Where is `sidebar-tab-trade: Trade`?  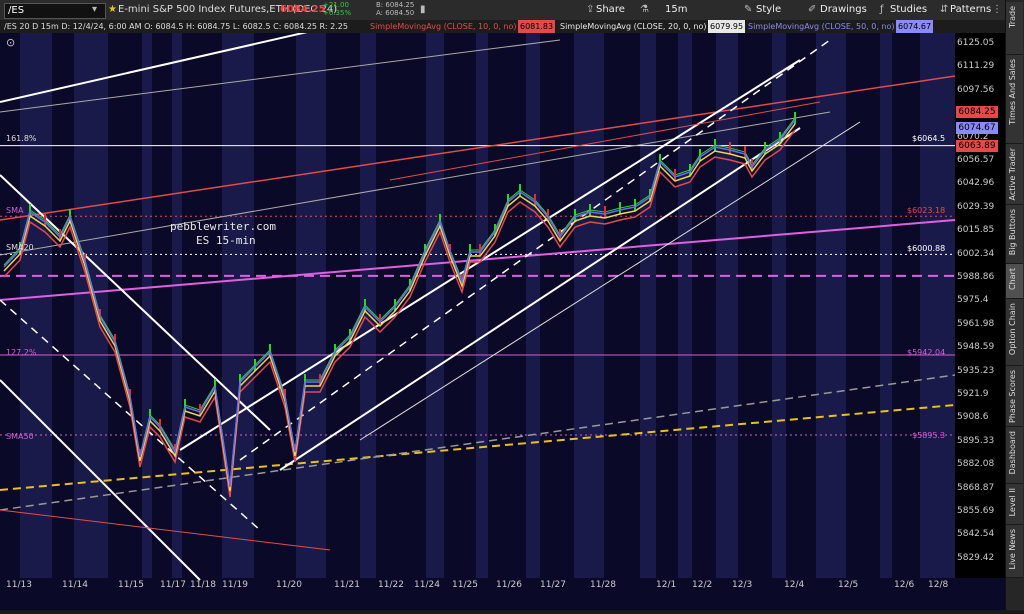 sidebar-tab-trade: Trade is located at coordinates (1014, 28).